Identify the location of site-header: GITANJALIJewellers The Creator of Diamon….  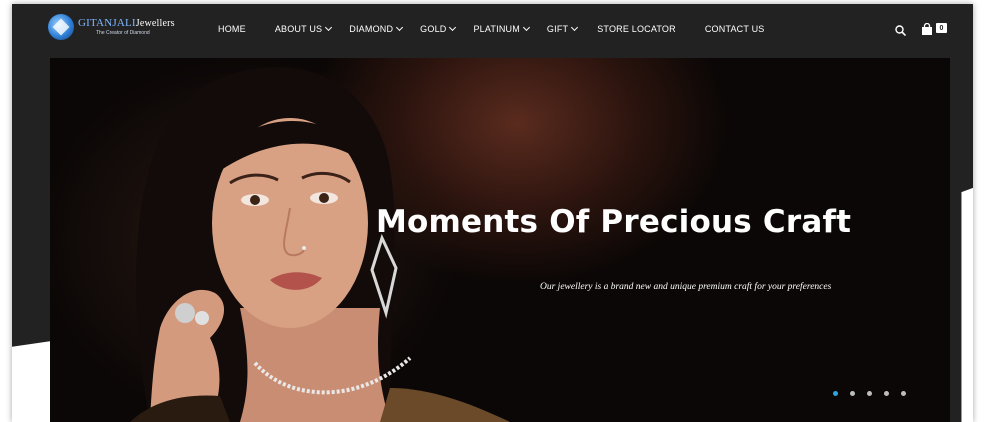
(492, 29).